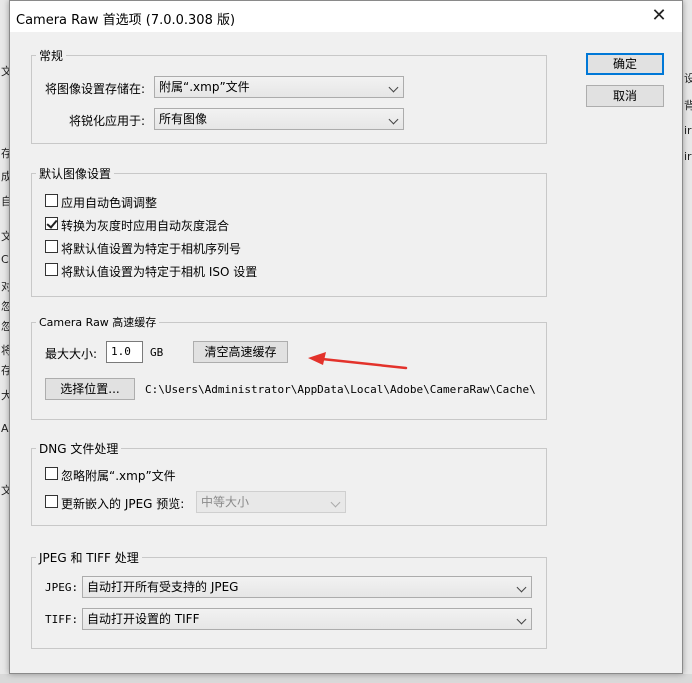  What do you see at coordinates (51, 473) in the screenshot?
I see `ignore-xmp-checkbox` at bounding box center [51, 473].